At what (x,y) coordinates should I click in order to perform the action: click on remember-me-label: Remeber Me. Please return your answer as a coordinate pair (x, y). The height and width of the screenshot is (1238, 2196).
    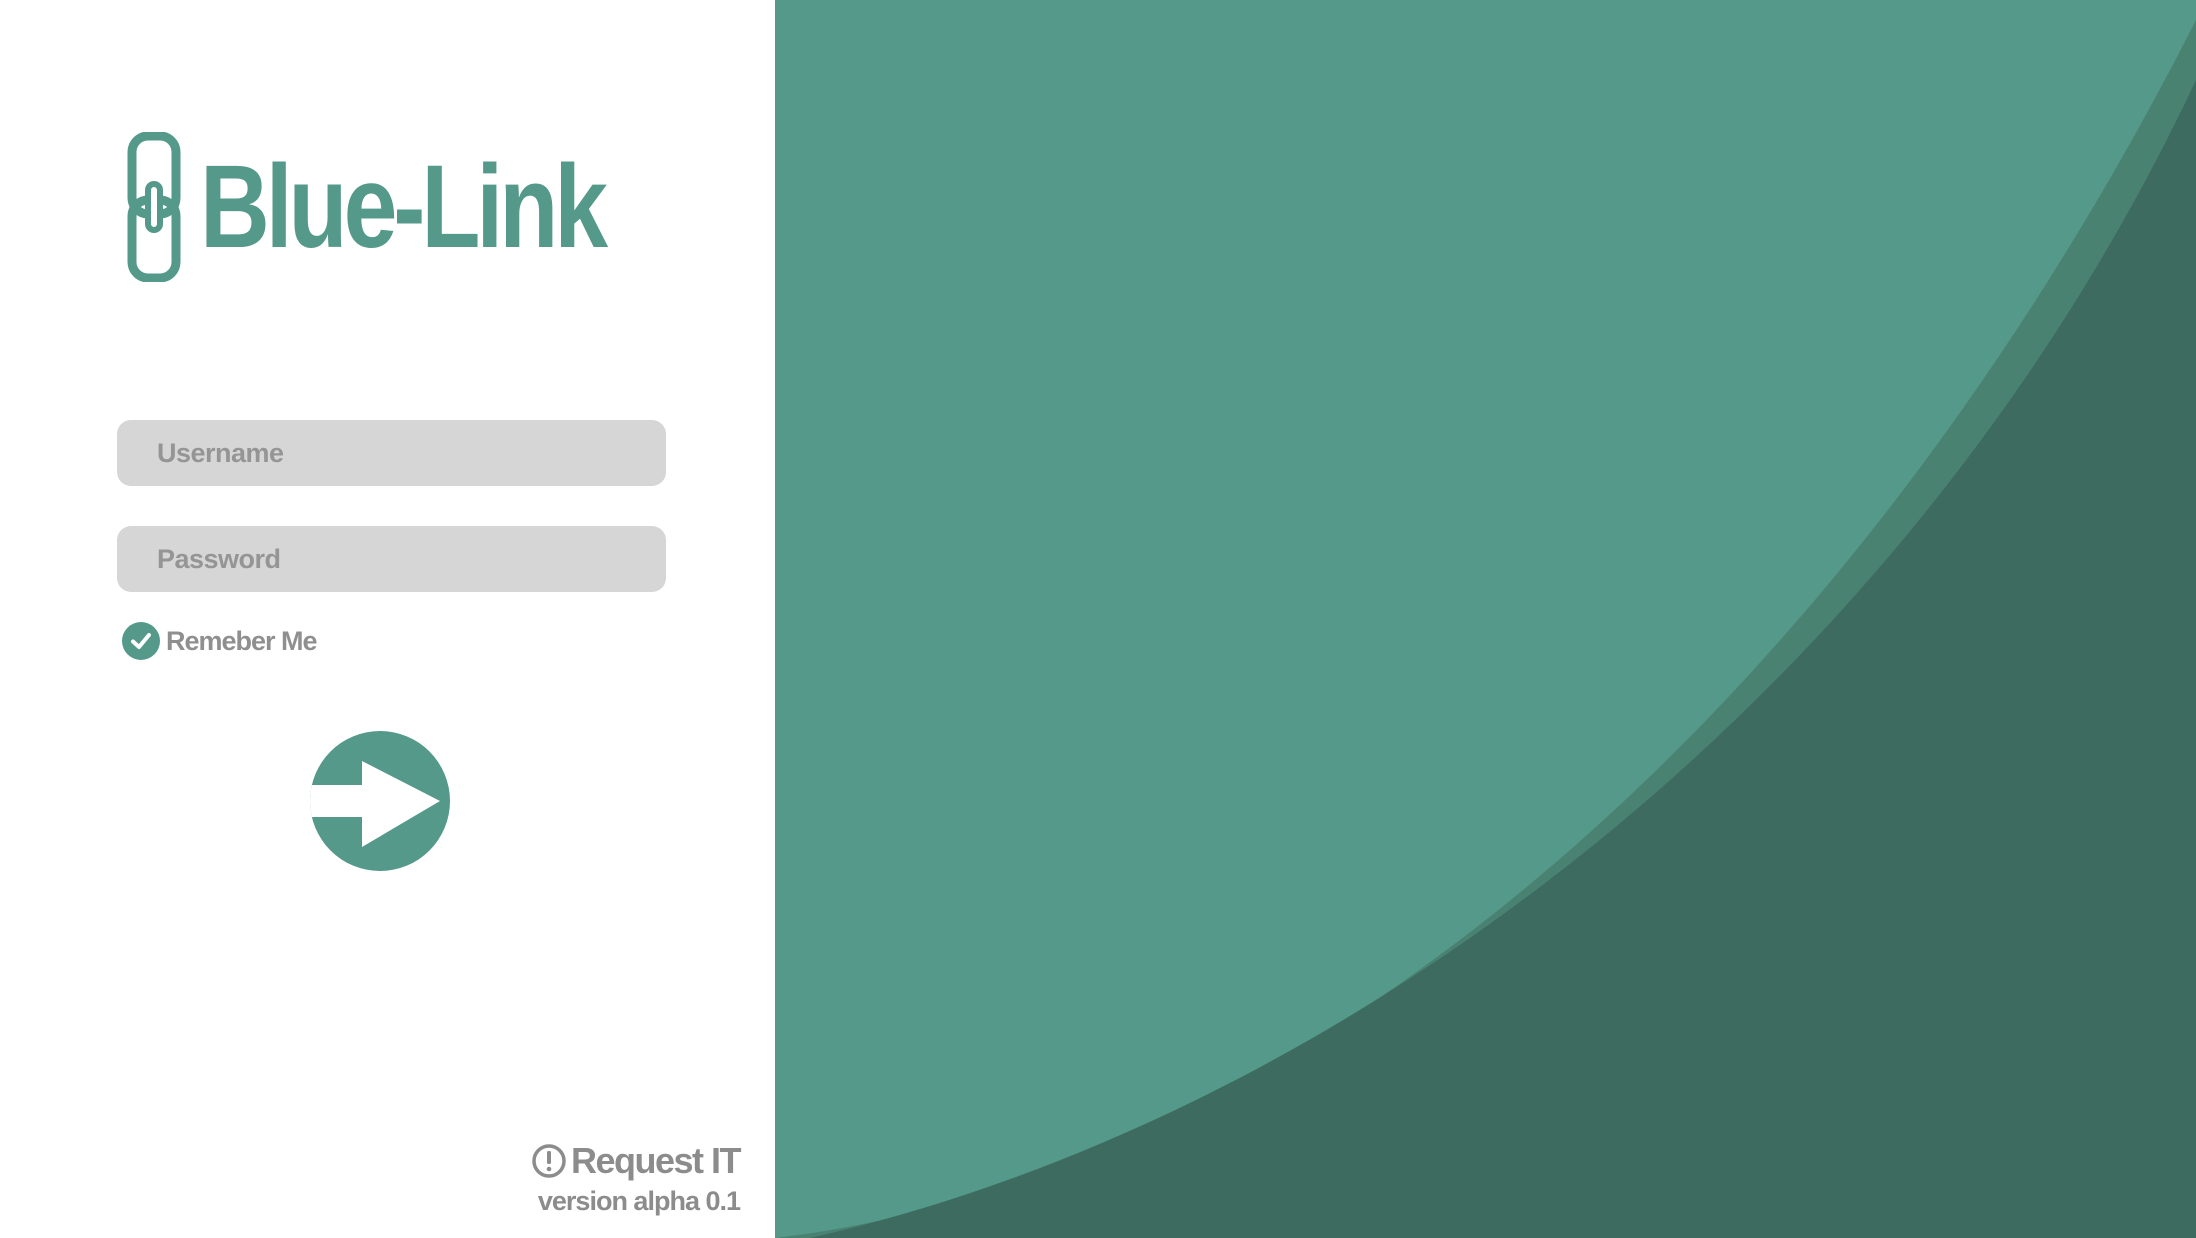
    Looking at the image, I should click on (242, 641).